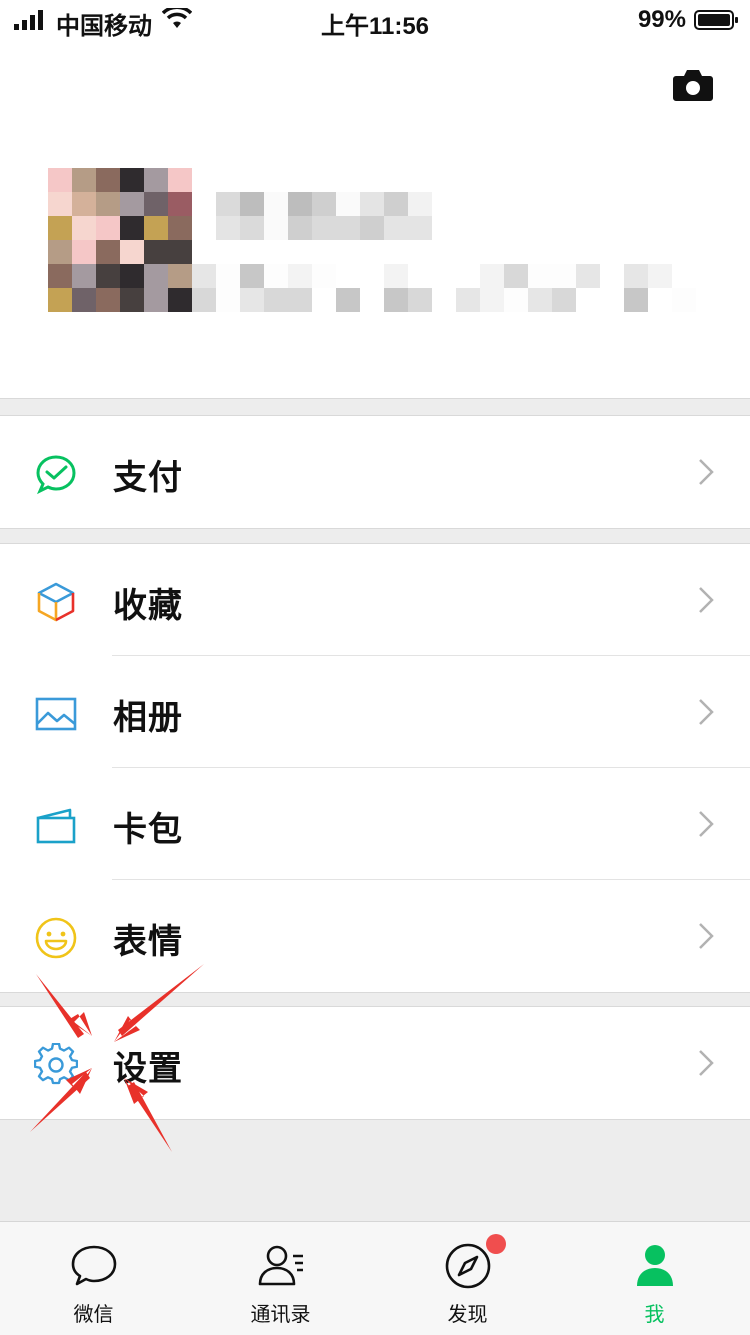 The height and width of the screenshot is (1335, 750). What do you see at coordinates (148, 830) in the screenshot?
I see `menu-item-label: 卡包` at bounding box center [148, 830].